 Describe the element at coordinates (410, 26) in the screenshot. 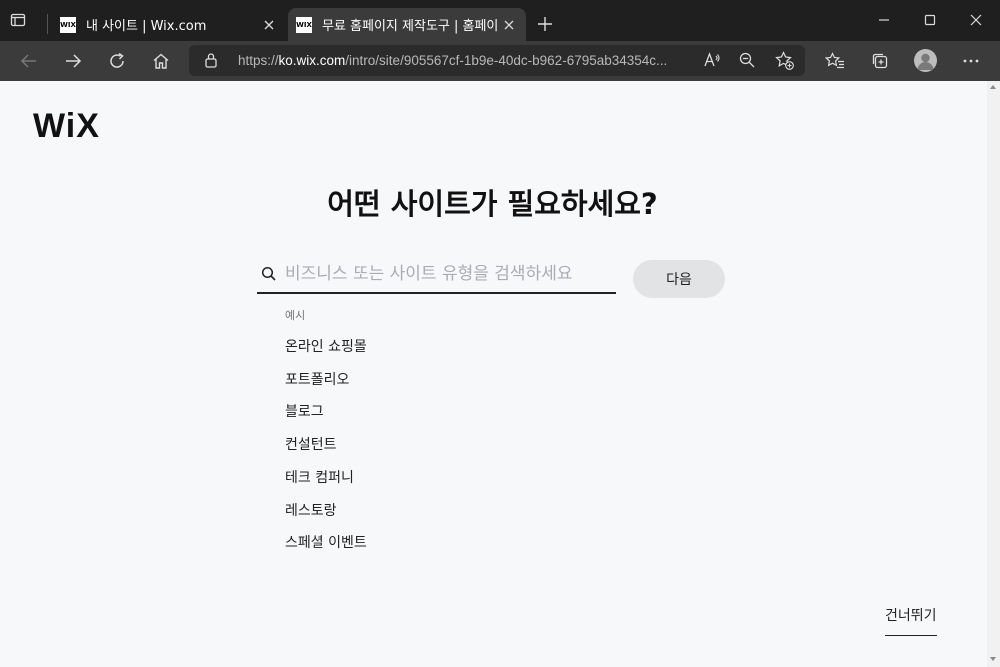

I see `tab-title: 무료 홈페이지 제작도구 | 홈페이지 만들기` at that location.